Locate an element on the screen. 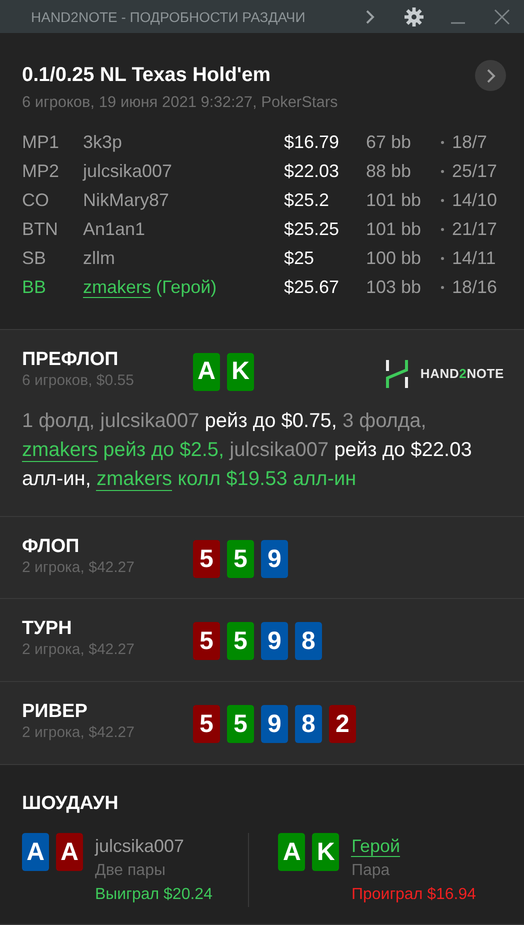 The image size is (524, 925). stack-bb: 88 bb is located at coordinates (389, 171).